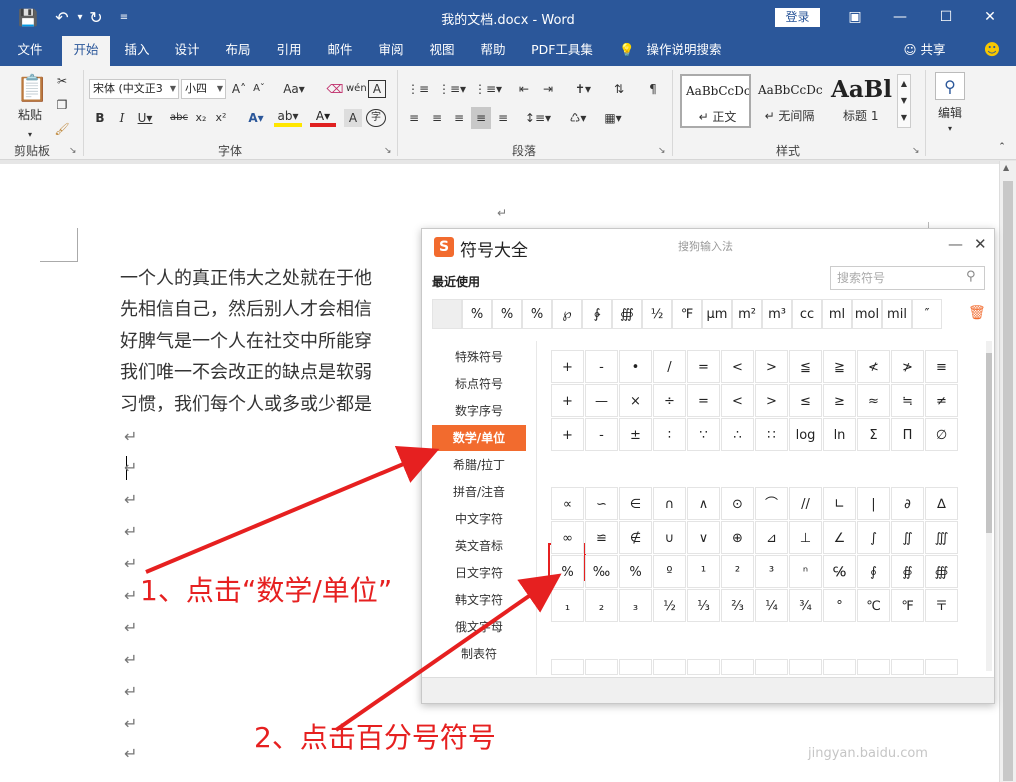 The height and width of the screenshot is (782, 1016). What do you see at coordinates (805, 434) in the screenshot?
I see `symbol-cell: log` at bounding box center [805, 434].